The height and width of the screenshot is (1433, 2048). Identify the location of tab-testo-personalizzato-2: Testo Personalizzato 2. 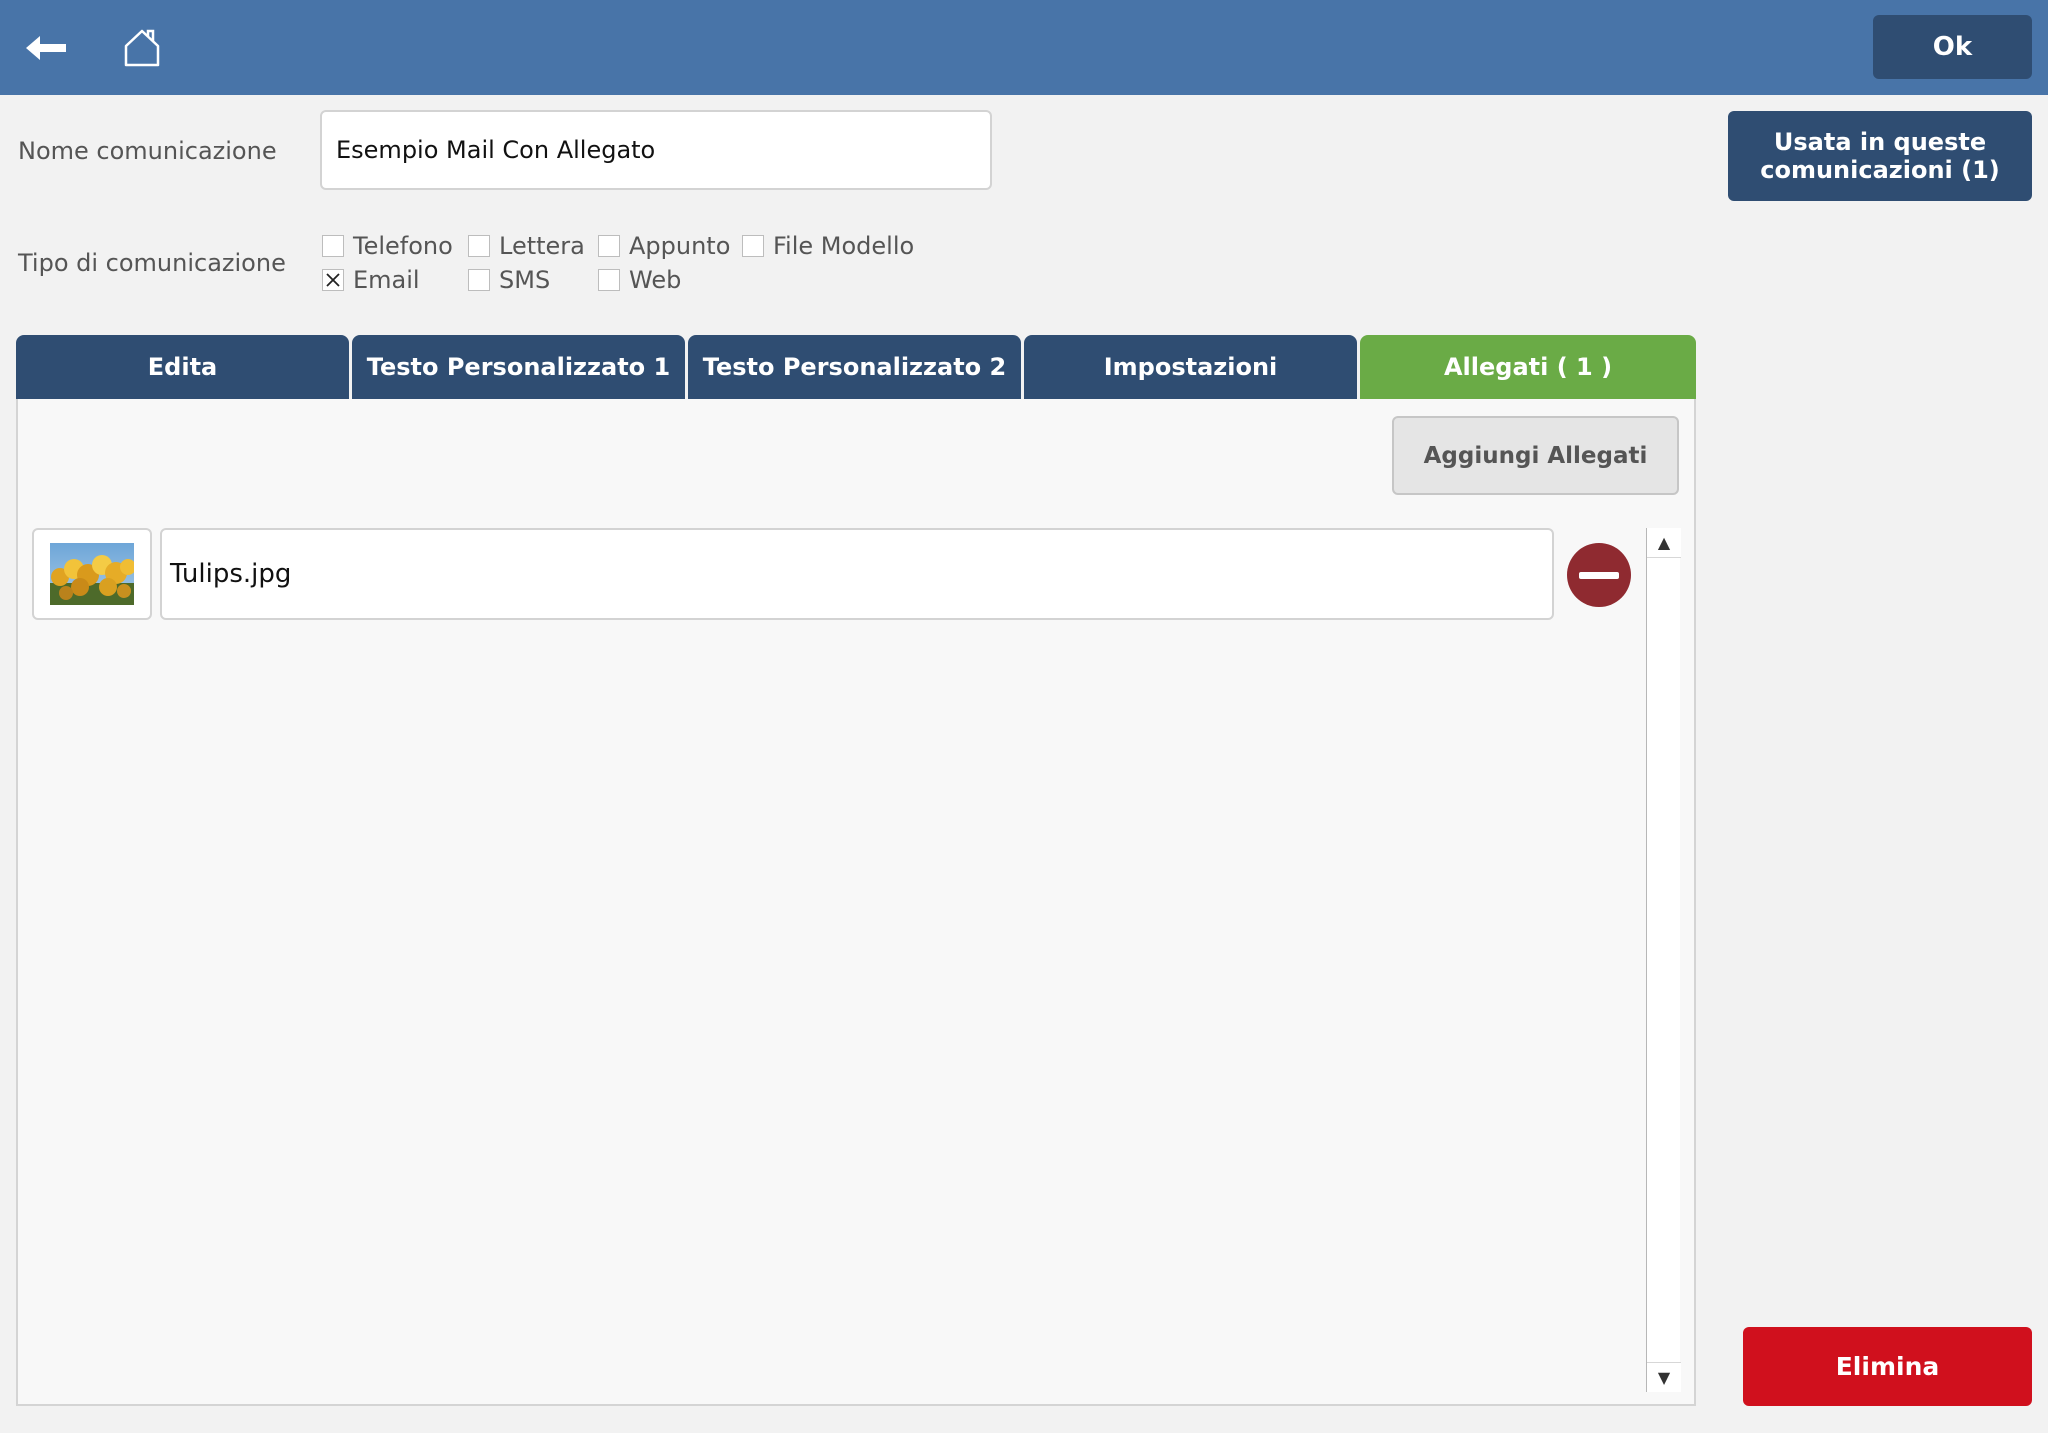
(854, 367).